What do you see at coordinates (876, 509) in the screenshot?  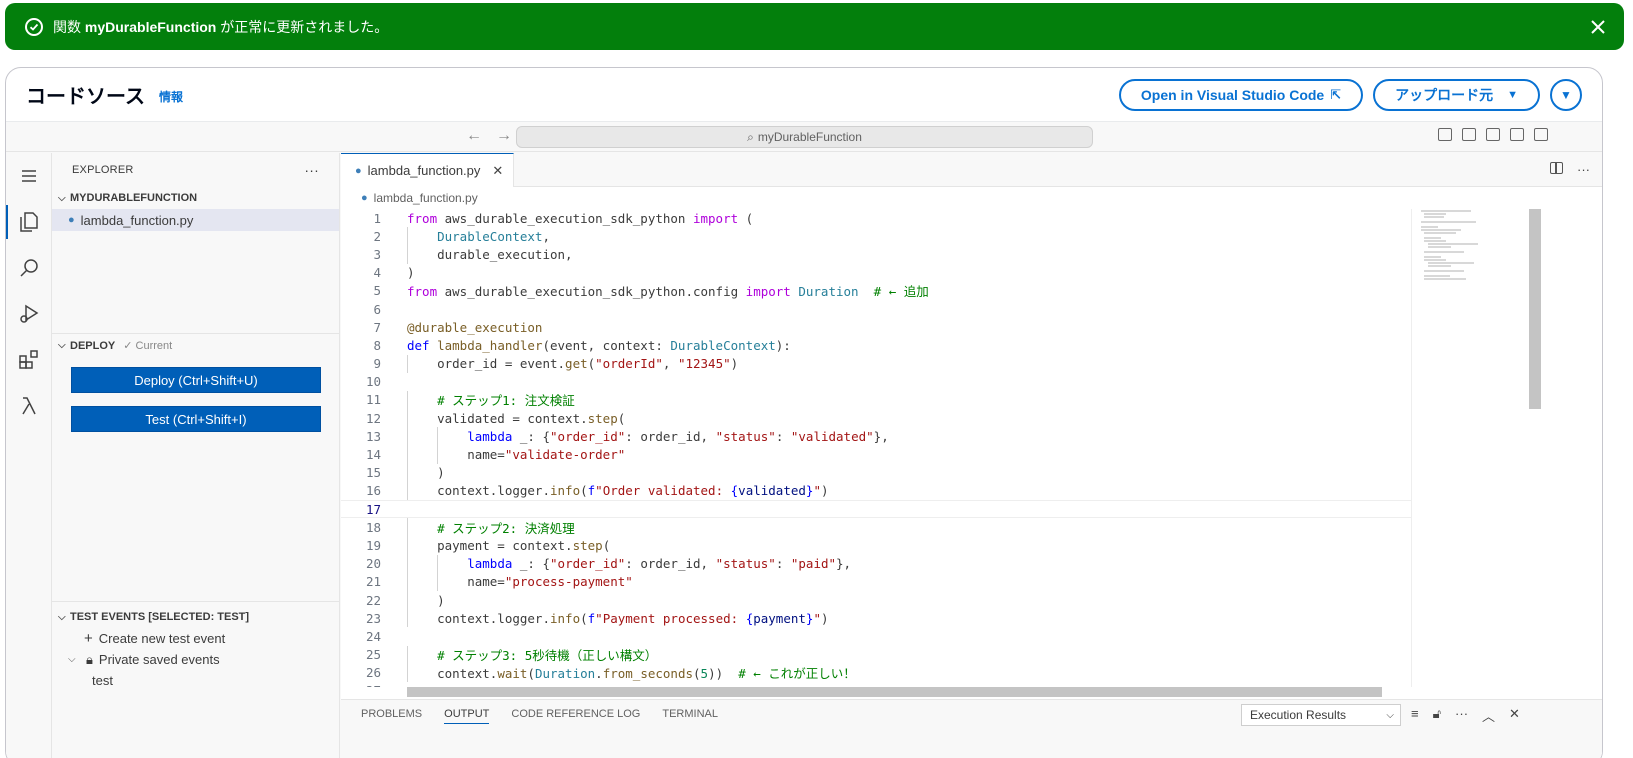 I see `code-line: 17` at bounding box center [876, 509].